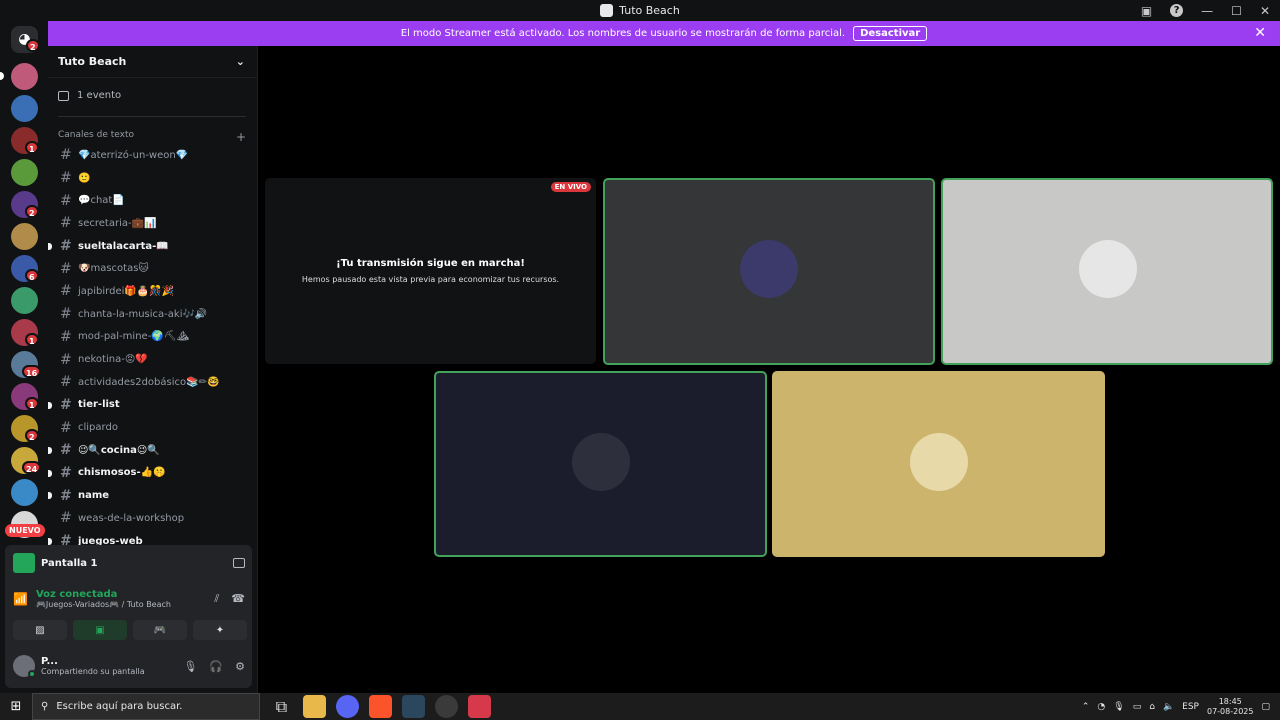 The height and width of the screenshot is (720, 1280). I want to click on channel-item: # chismosos-👍🤫, so click(153, 473).